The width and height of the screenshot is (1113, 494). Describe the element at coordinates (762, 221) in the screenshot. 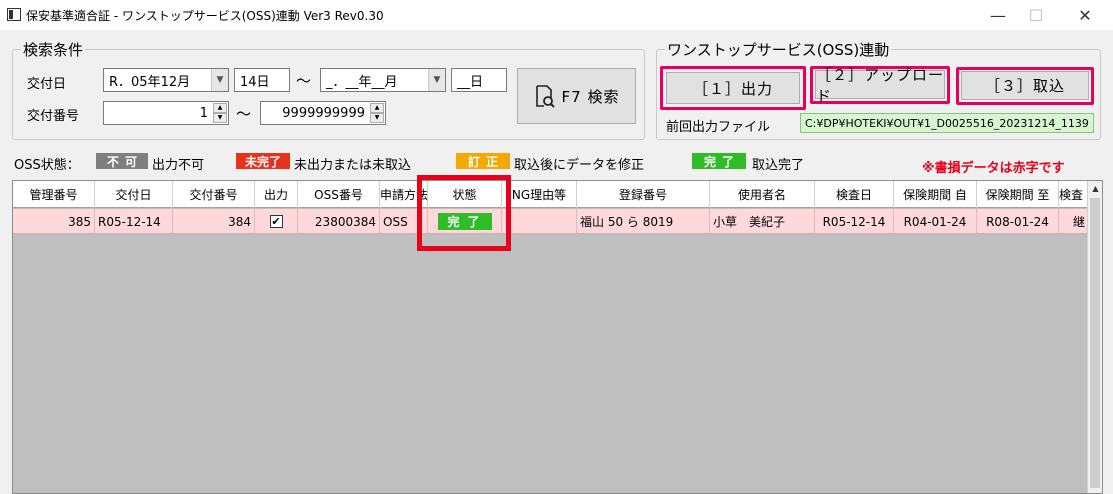

I see `cell-user-name: 小草 美紀子` at that location.